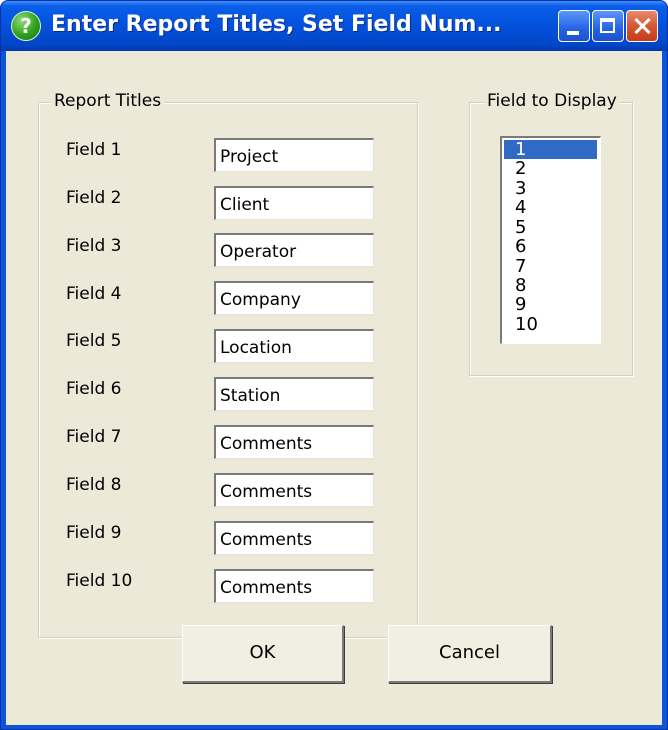 This screenshot has height=730, width=668. What do you see at coordinates (552, 101) in the screenshot?
I see `field-to-display-group-label: Field to Display` at bounding box center [552, 101].